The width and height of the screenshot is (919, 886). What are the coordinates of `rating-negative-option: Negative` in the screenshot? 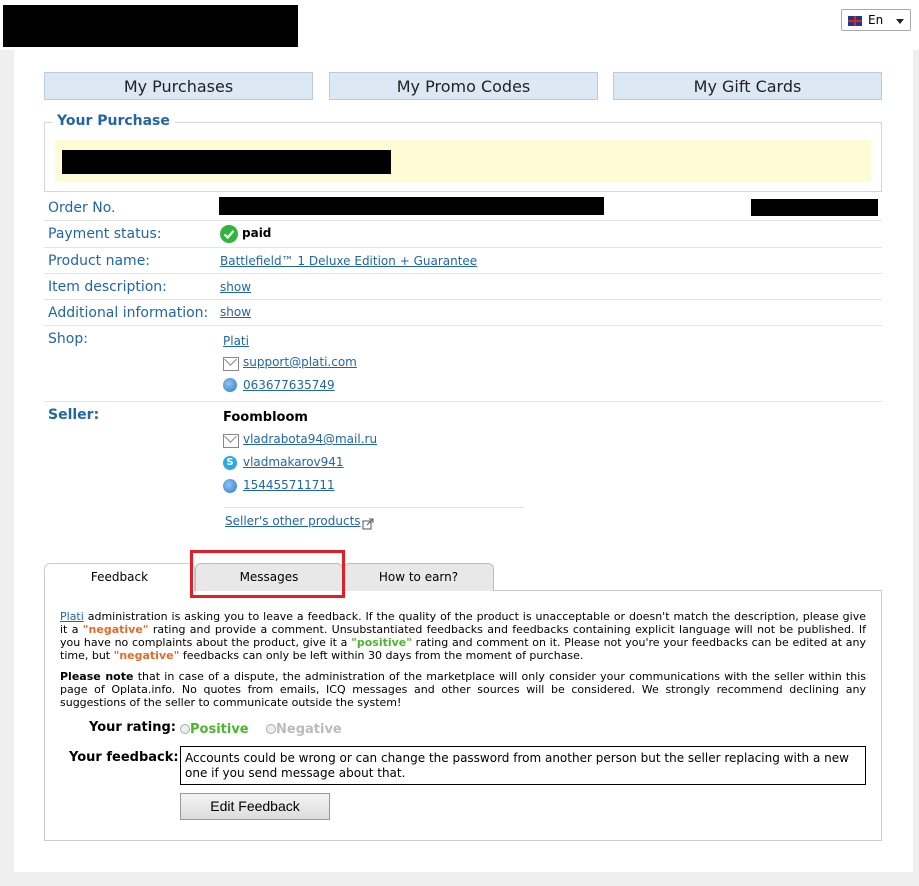 It's located at (304, 729).